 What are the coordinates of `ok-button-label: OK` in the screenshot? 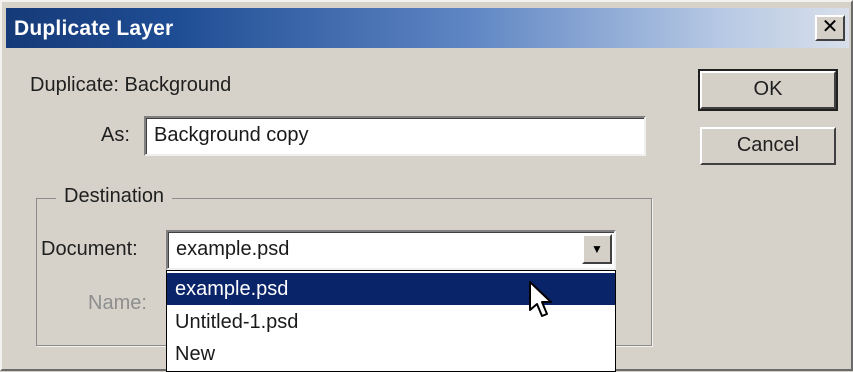 It's located at (768, 89).